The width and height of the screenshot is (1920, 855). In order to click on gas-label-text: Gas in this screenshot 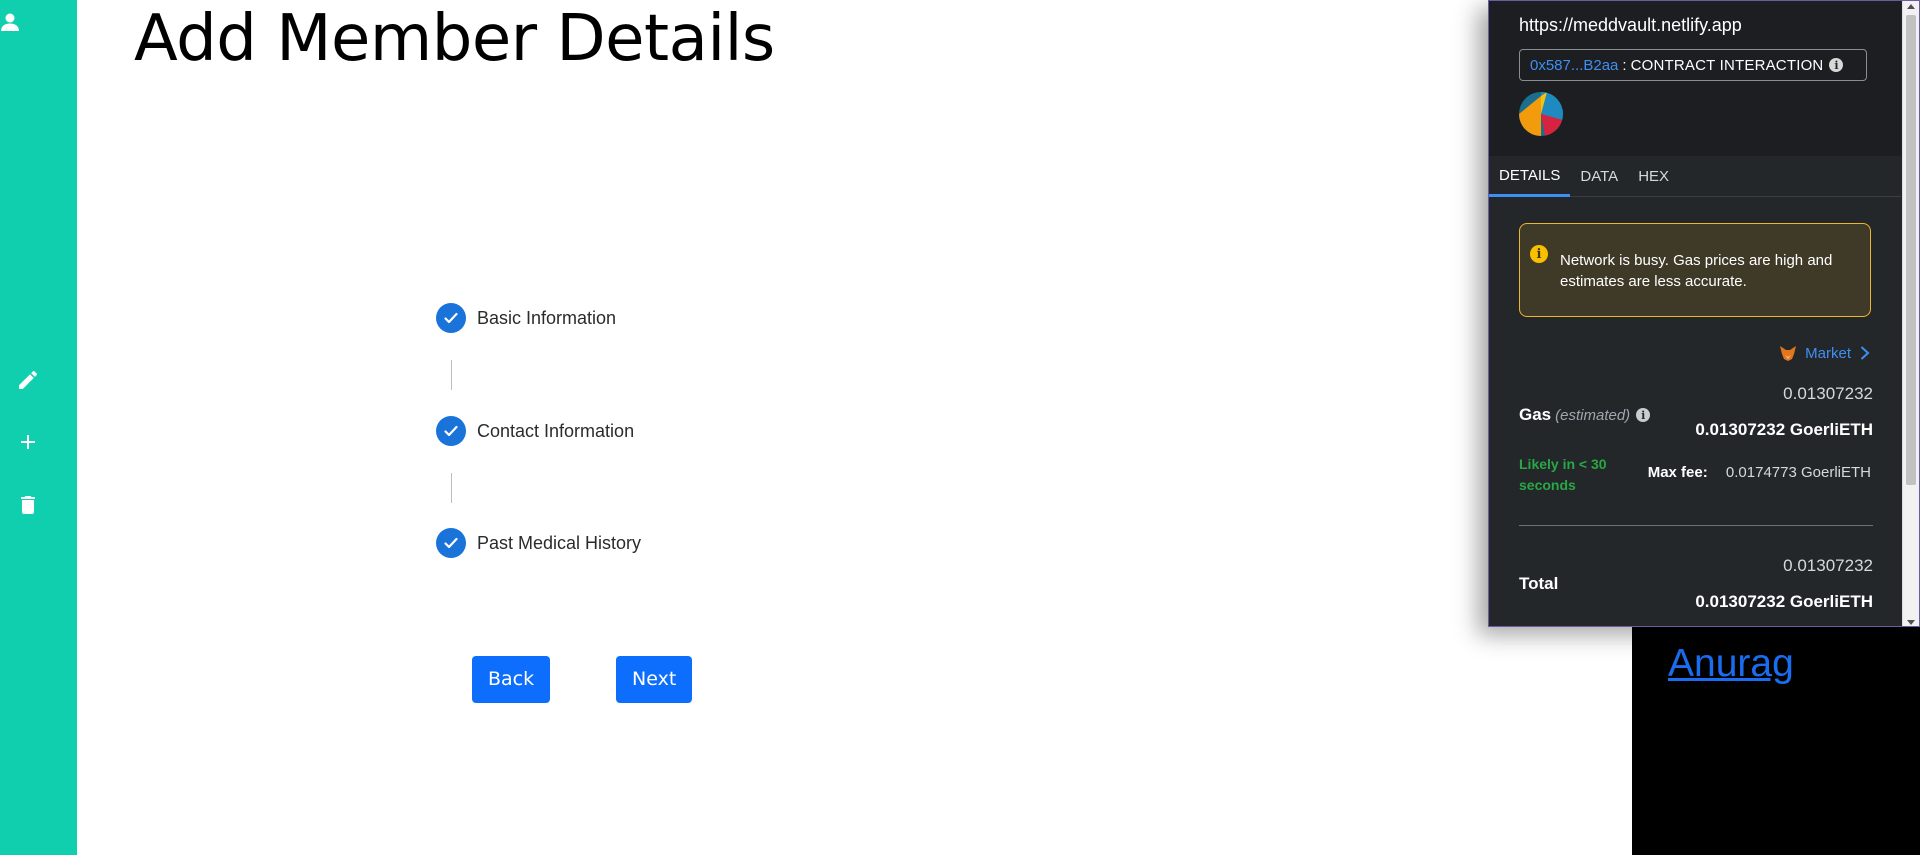, I will do `click(1535, 414)`.